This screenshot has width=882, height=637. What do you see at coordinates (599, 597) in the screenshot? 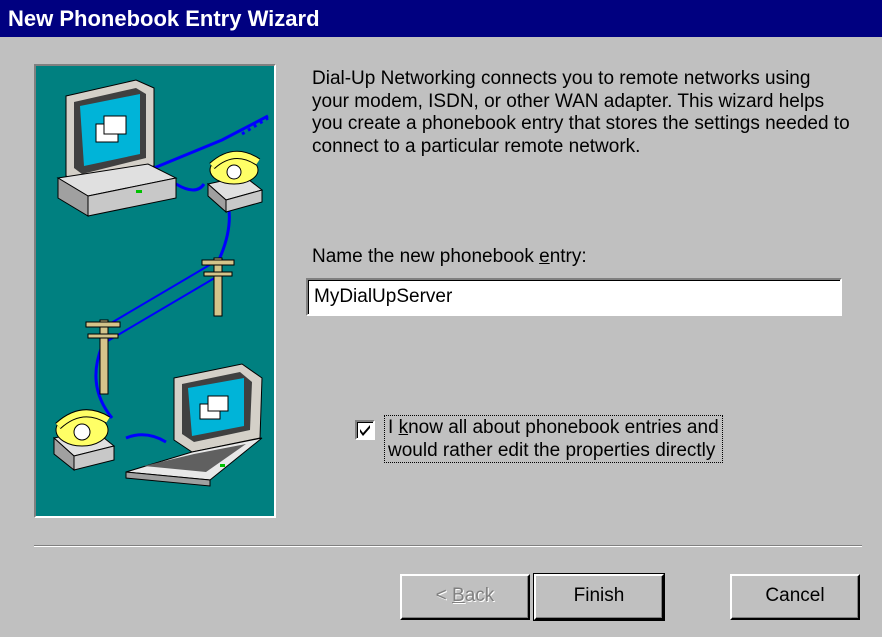
I see `finish-button: Finish` at bounding box center [599, 597].